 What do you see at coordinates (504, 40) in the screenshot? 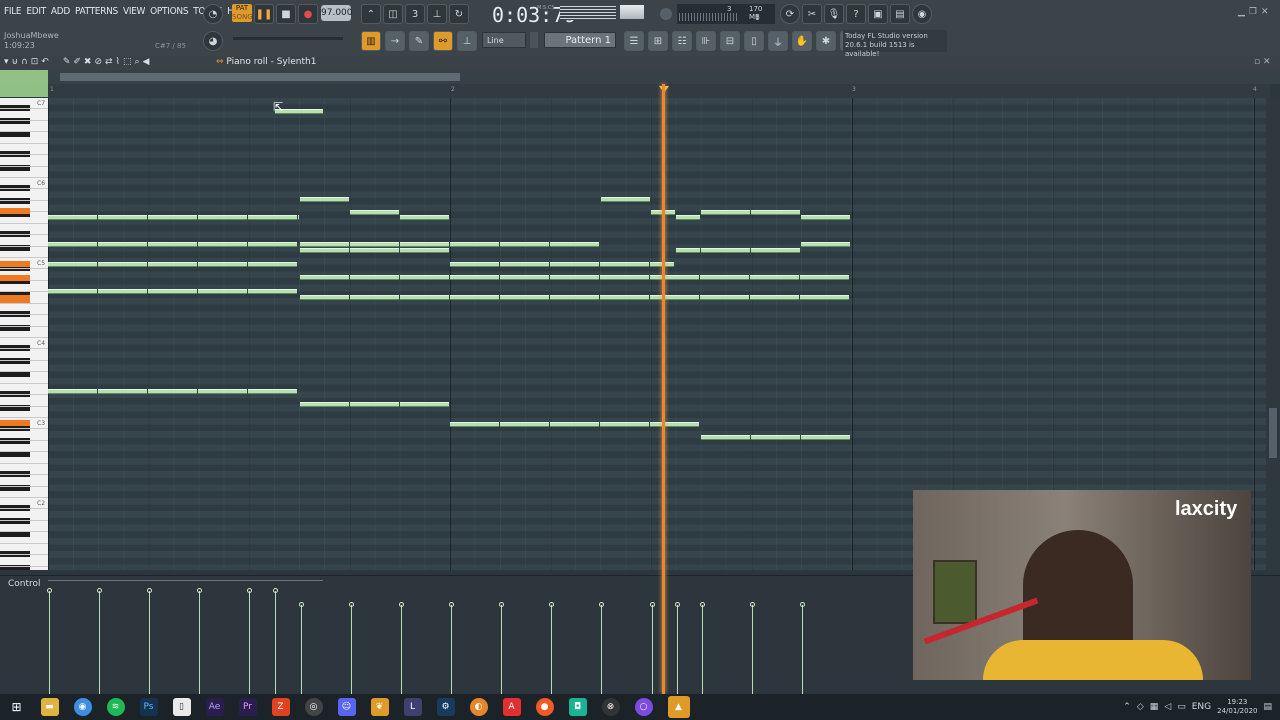
I see `snap-select: Line` at bounding box center [504, 40].